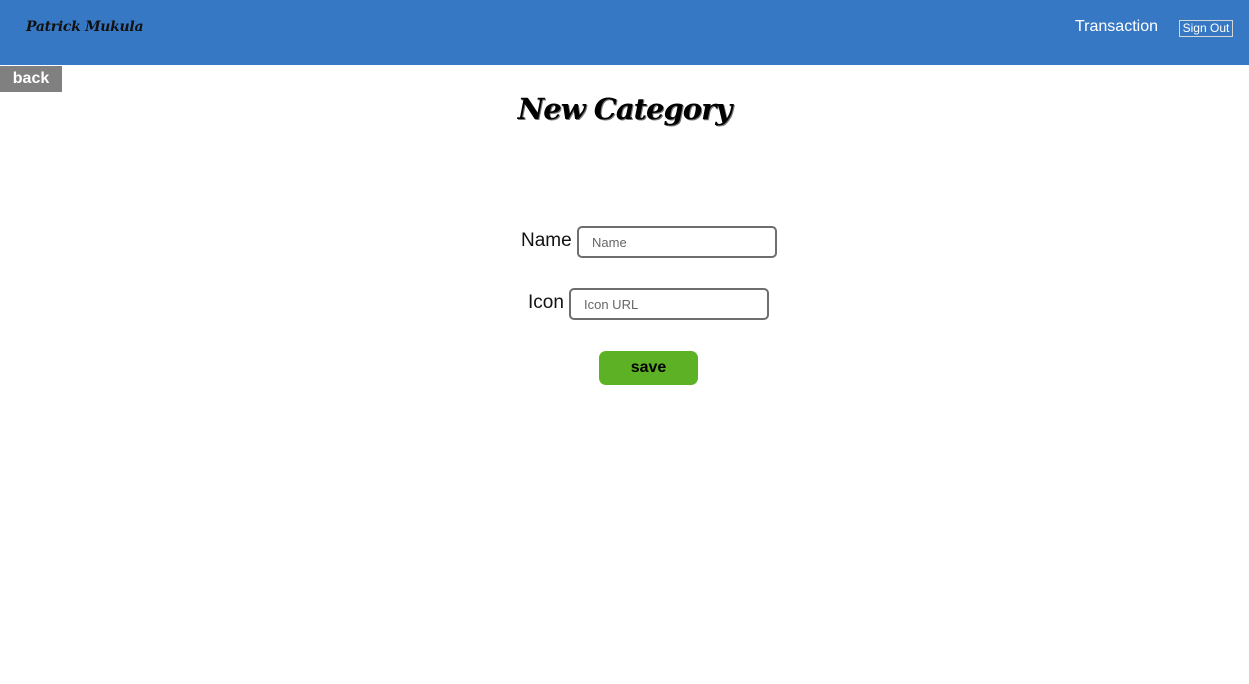 This screenshot has height=684, width=1249. What do you see at coordinates (669, 304) in the screenshot?
I see `icon-url-input` at bounding box center [669, 304].